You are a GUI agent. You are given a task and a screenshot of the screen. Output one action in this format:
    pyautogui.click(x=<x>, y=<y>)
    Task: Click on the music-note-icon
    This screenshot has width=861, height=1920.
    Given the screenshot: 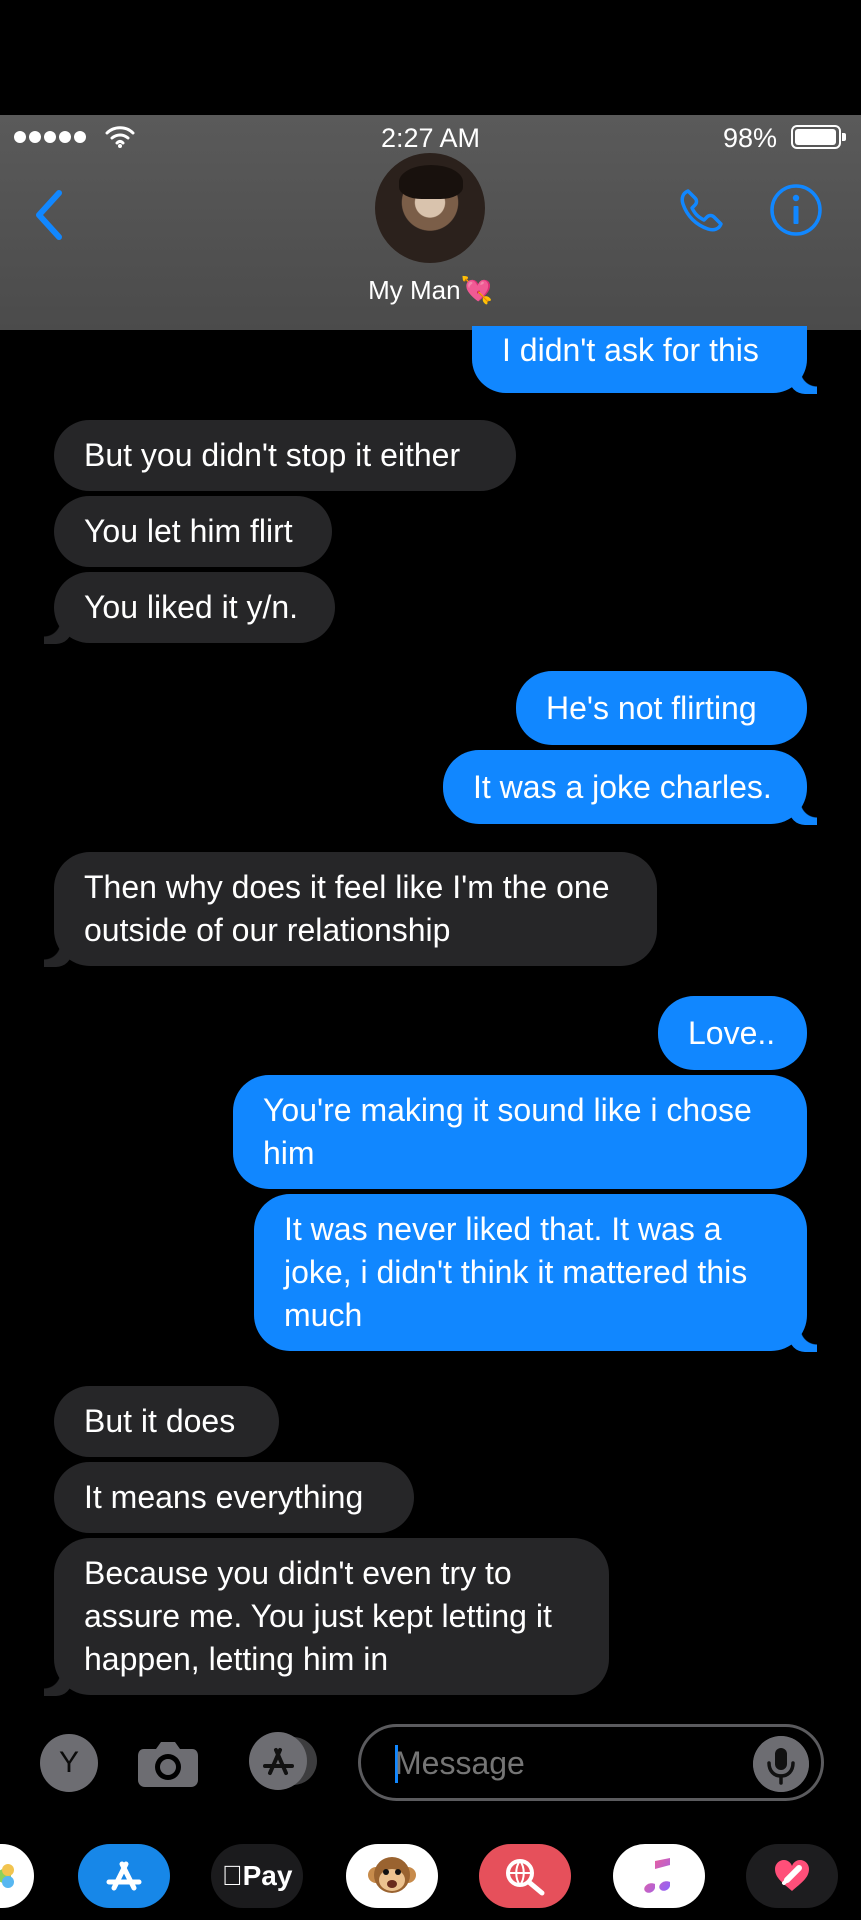 What is the action you would take?
    pyautogui.click(x=657, y=1875)
    